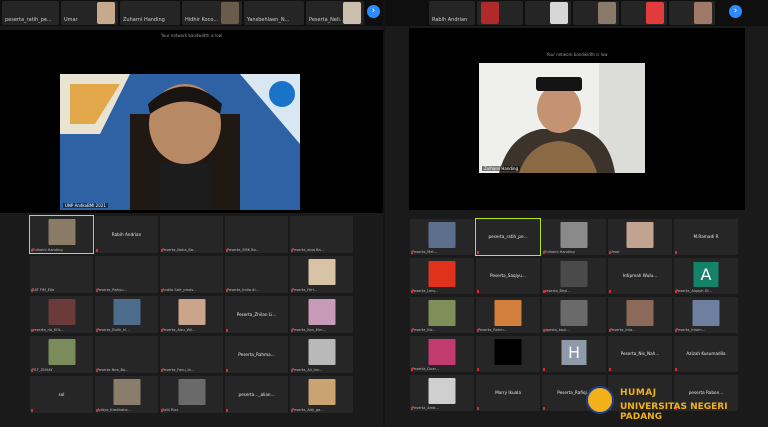 This screenshot has width=768, height=427. I want to click on avatar: A, so click(706, 274).